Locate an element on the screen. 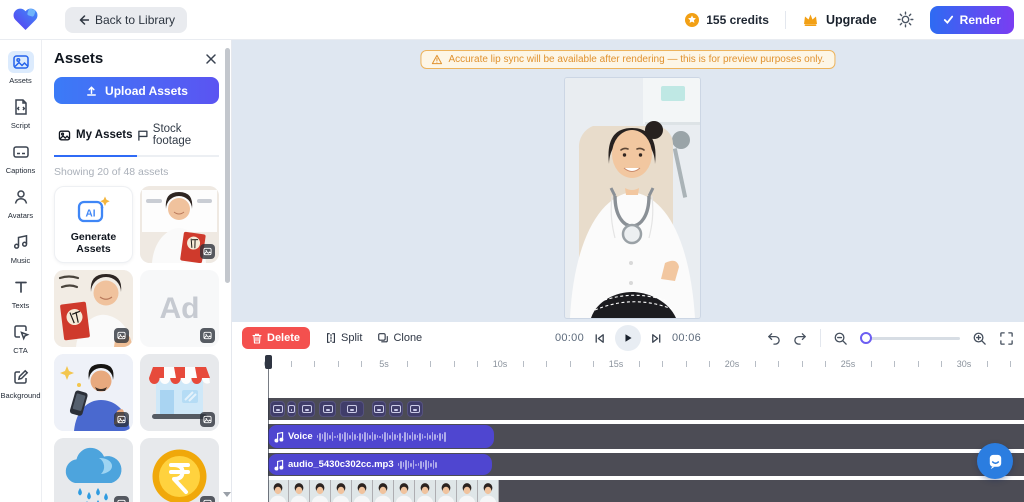 The height and width of the screenshot is (502, 1024). scrollbar-thumb is located at coordinates (227, 165).